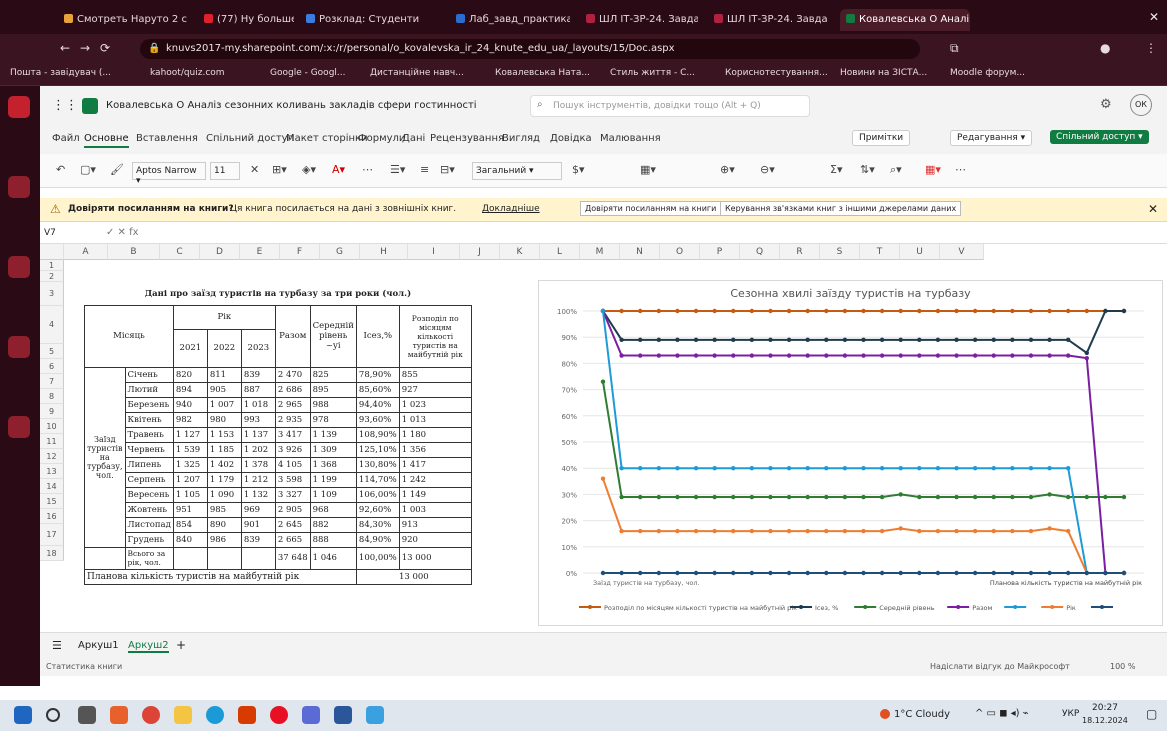 The image size is (1167, 731). What do you see at coordinates (292, 404) in the screenshot?
I see `table-cell: 2 965` at bounding box center [292, 404].